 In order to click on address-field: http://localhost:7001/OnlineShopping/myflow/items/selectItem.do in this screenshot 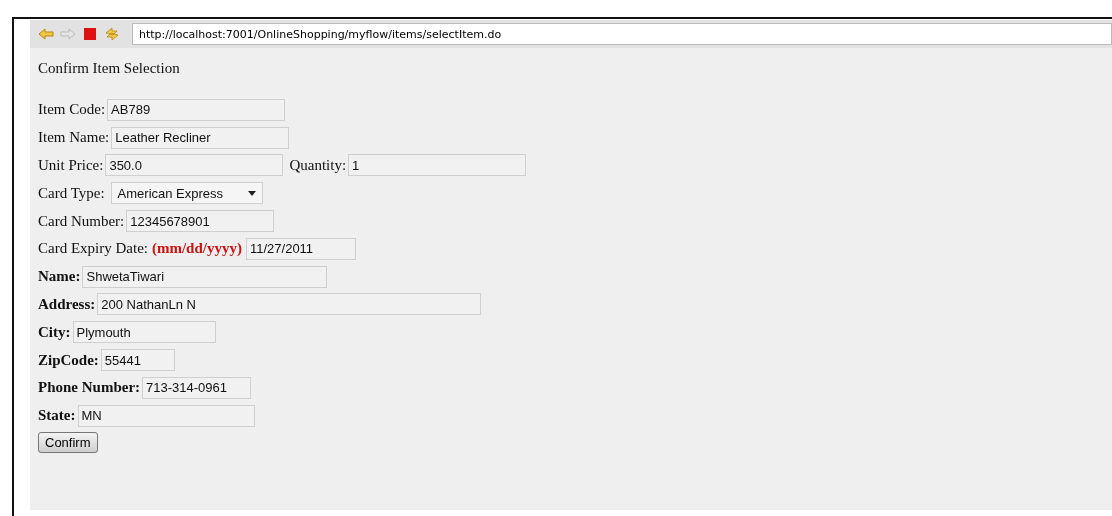, I will do `click(622, 34)`.